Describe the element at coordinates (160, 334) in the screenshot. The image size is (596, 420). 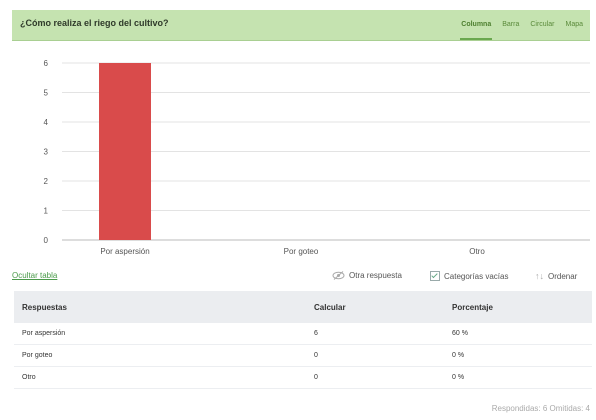
I see `cell-respuesta: Por aspersión` at that location.